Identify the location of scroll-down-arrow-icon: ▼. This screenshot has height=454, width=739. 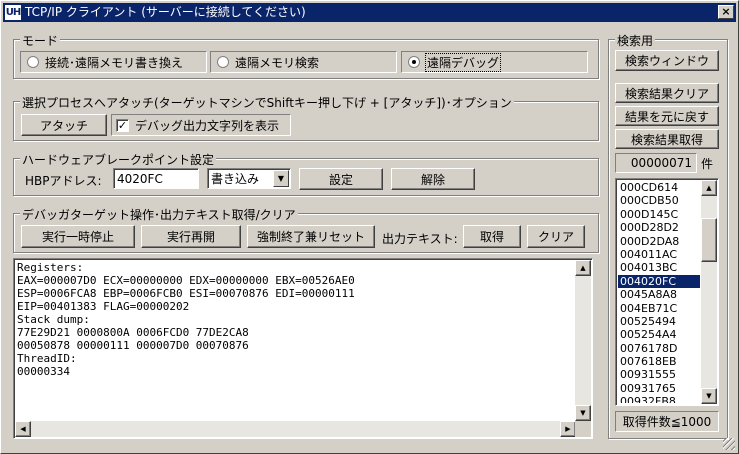
(583, 413).